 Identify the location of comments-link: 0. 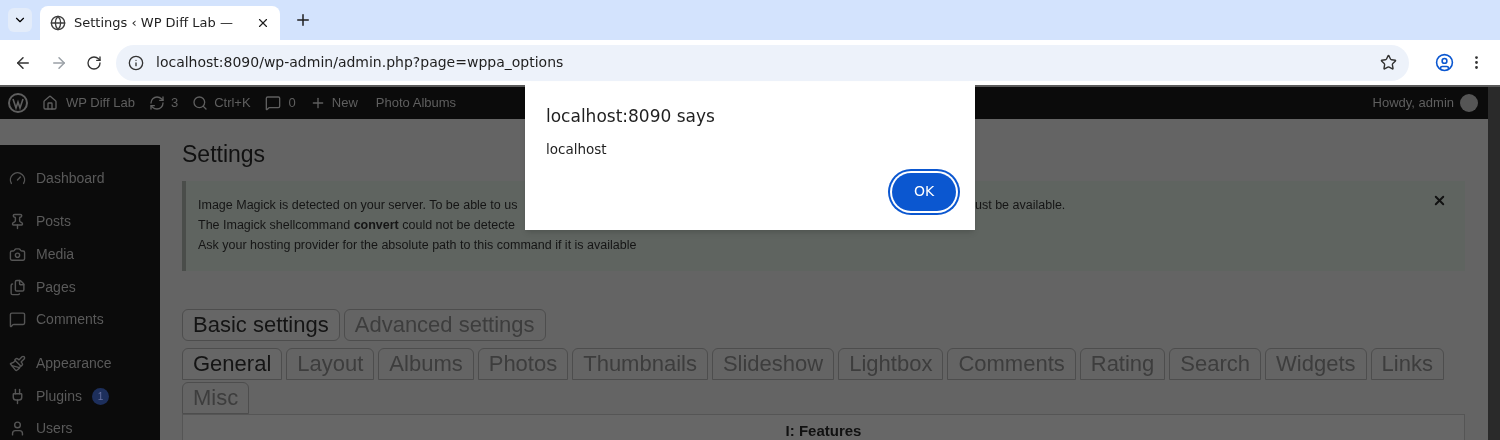
(280, 103).